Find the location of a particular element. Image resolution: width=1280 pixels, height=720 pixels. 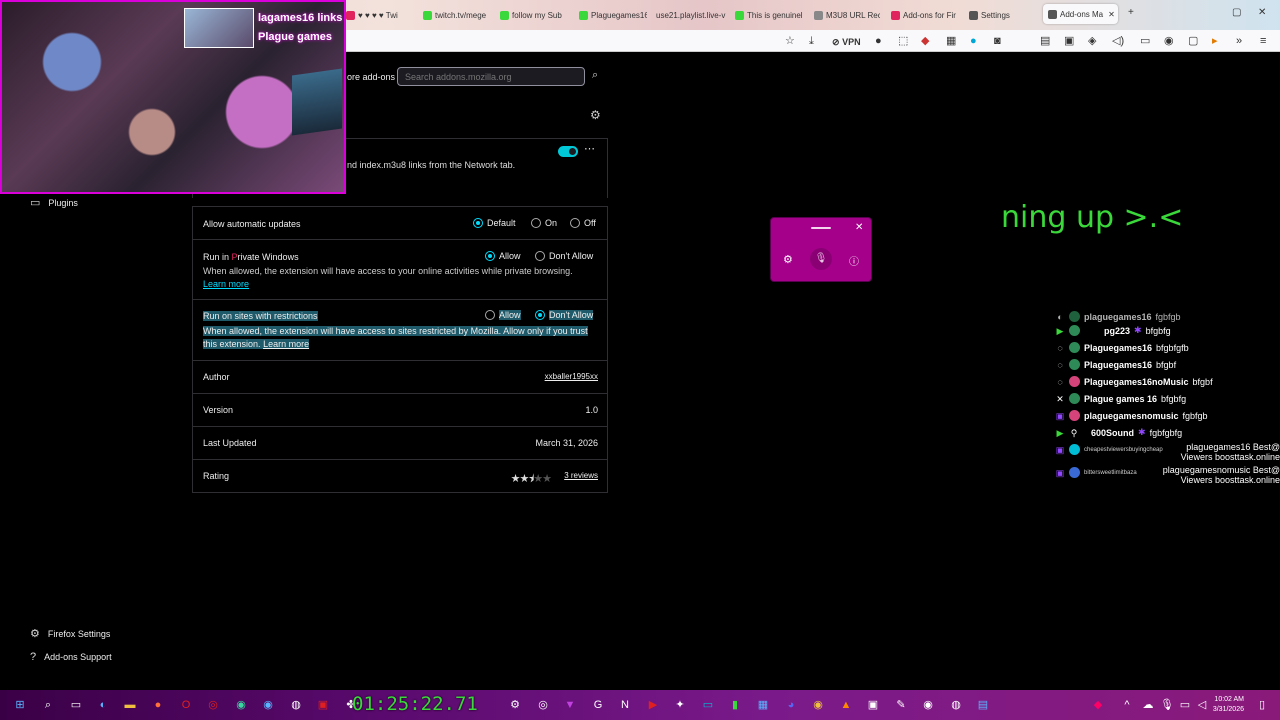

tab-1: ♥ ♥ ♥ ♥ Twi is located at coordinates (379, 15).